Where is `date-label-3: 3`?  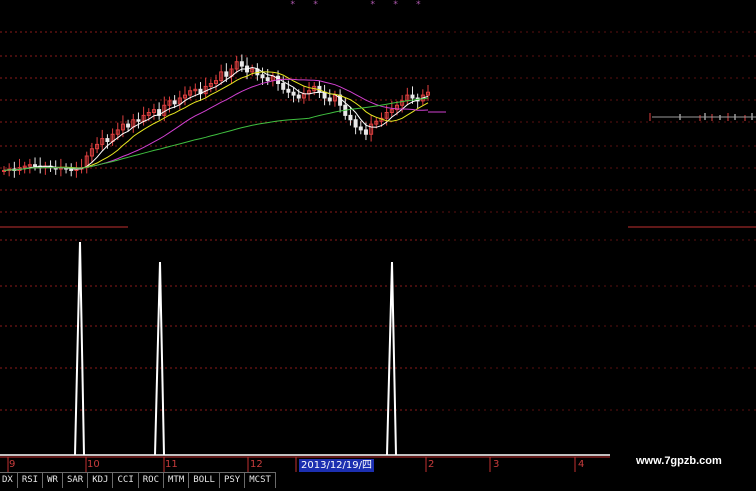 date-label-3: 3 is located at coordinates (496, 464).